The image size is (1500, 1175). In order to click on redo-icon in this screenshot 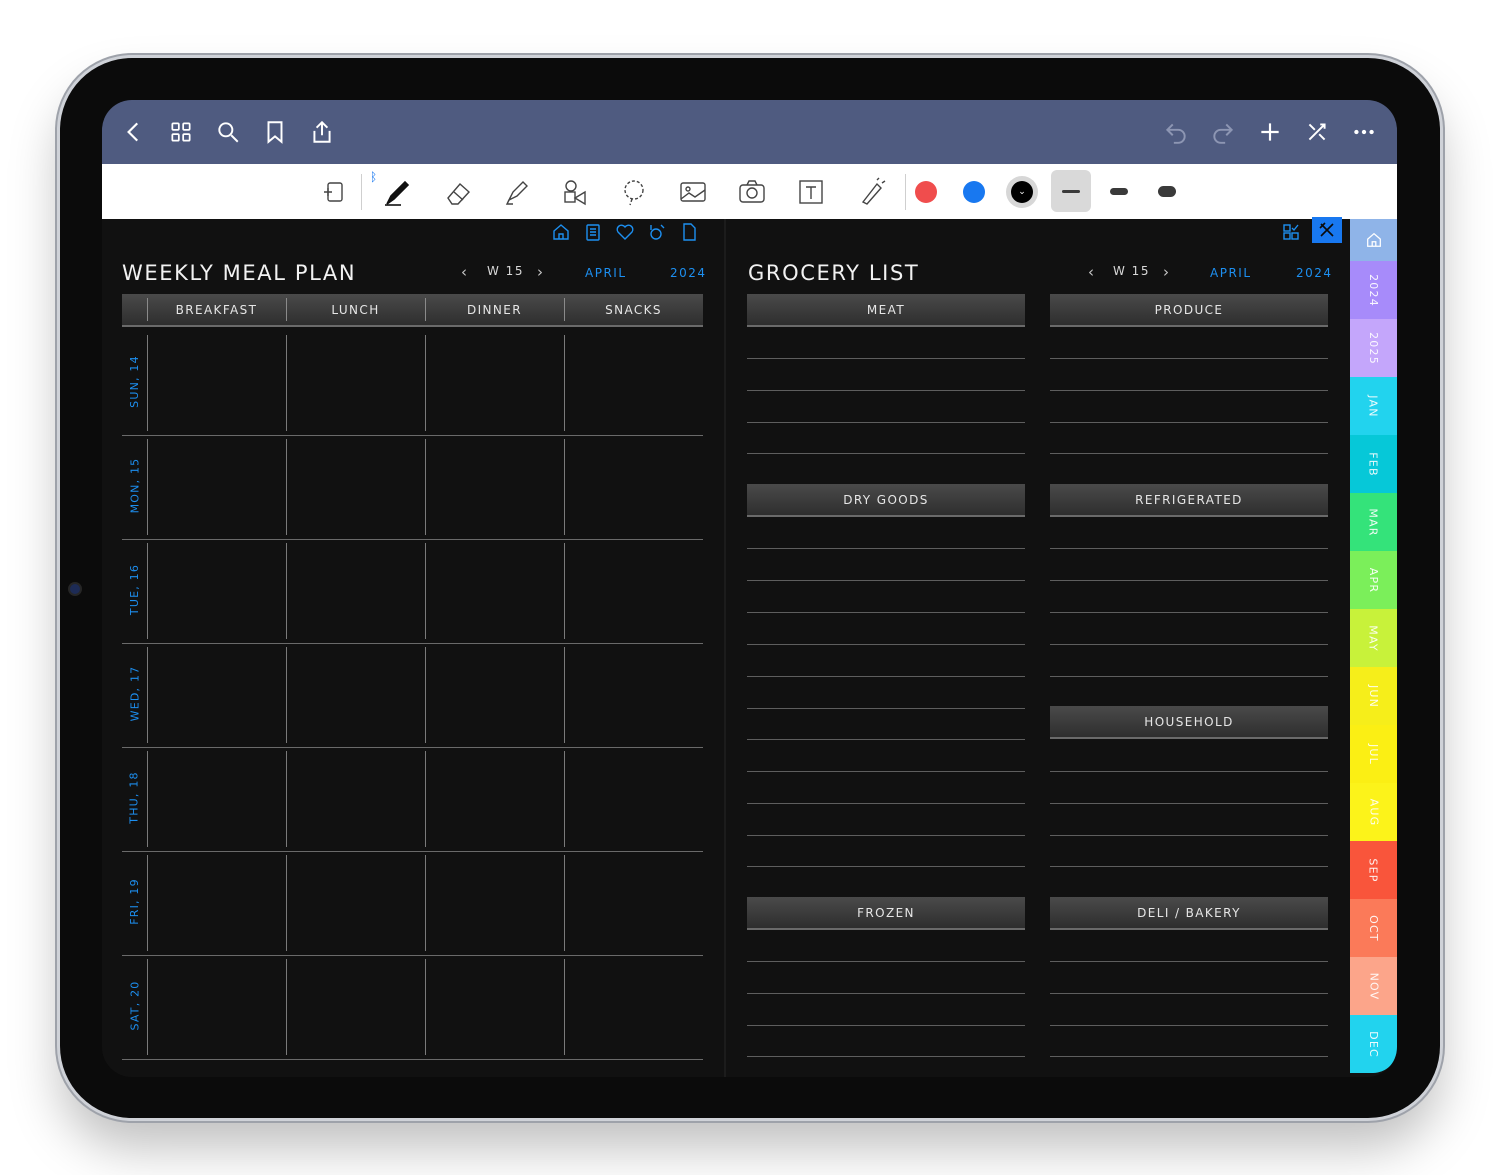, I will do `click(1223, 132)`.